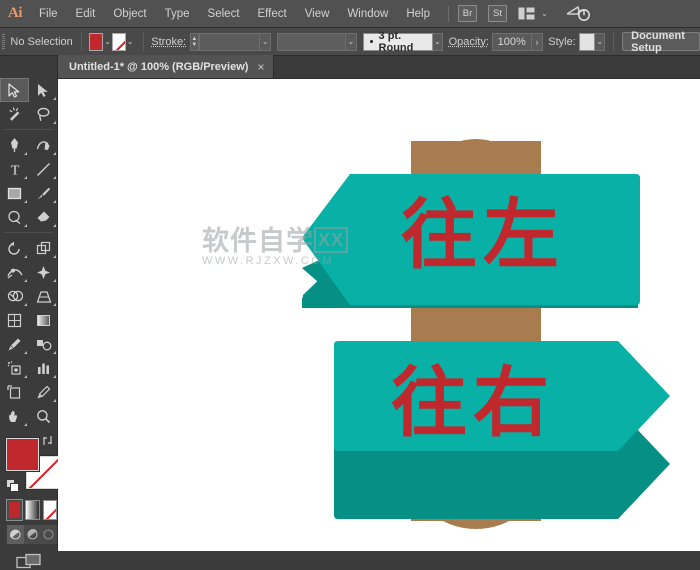 The height and width of the screenshot is (570, 700). I want to click on close-icon: ×, so click(260, 67).